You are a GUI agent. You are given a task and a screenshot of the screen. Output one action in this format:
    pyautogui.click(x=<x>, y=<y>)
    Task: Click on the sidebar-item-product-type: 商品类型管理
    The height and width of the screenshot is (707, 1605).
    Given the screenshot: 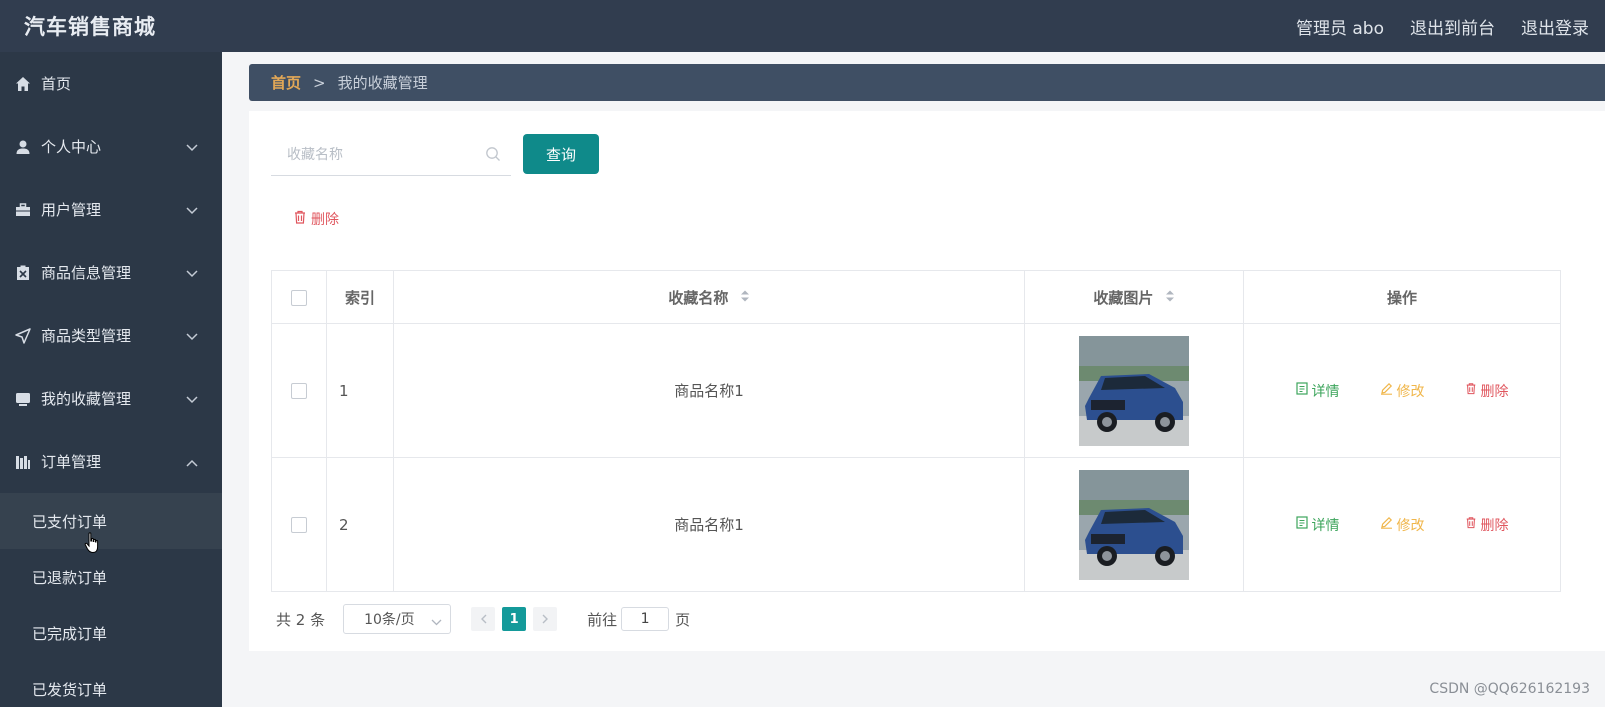 What is the action you would take?
    pyautogui.click(x=111, y=335)
    